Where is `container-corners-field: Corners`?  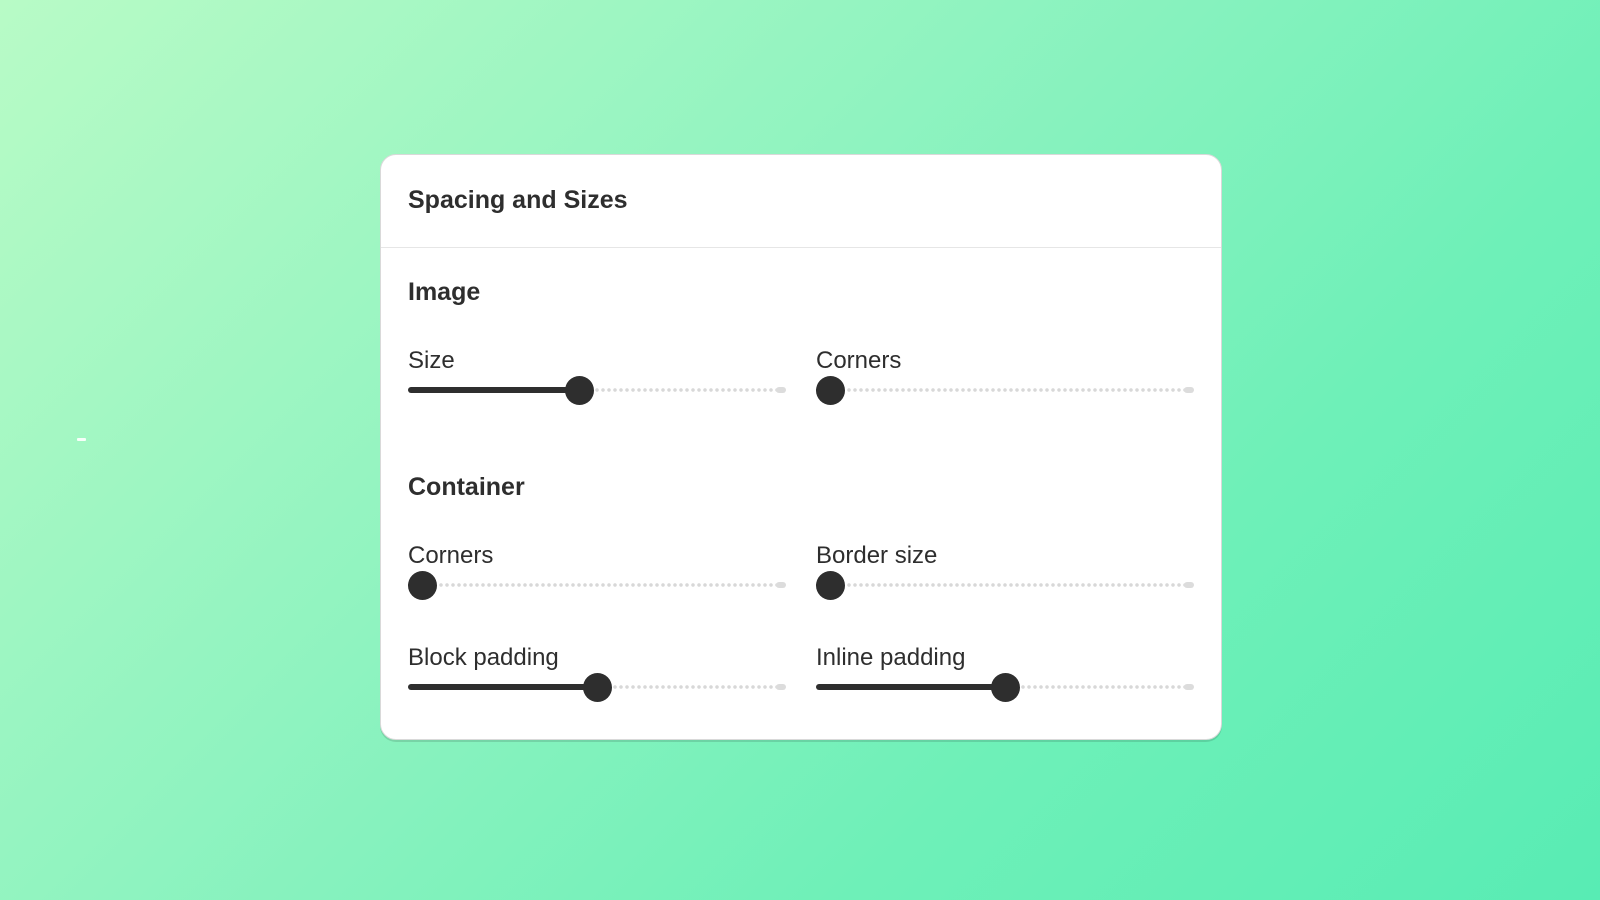 container-corners-field: Corners is located at coordinates (597, 577).